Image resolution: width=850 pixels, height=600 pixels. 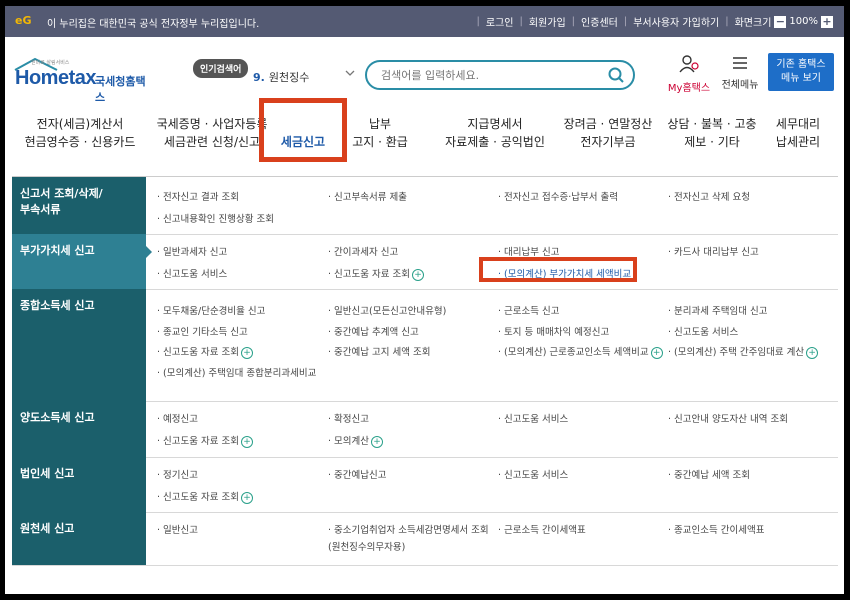 I want to click on menu-link-text: · 토지 등 매매차익 예정신고, so click(x=554, y=332).